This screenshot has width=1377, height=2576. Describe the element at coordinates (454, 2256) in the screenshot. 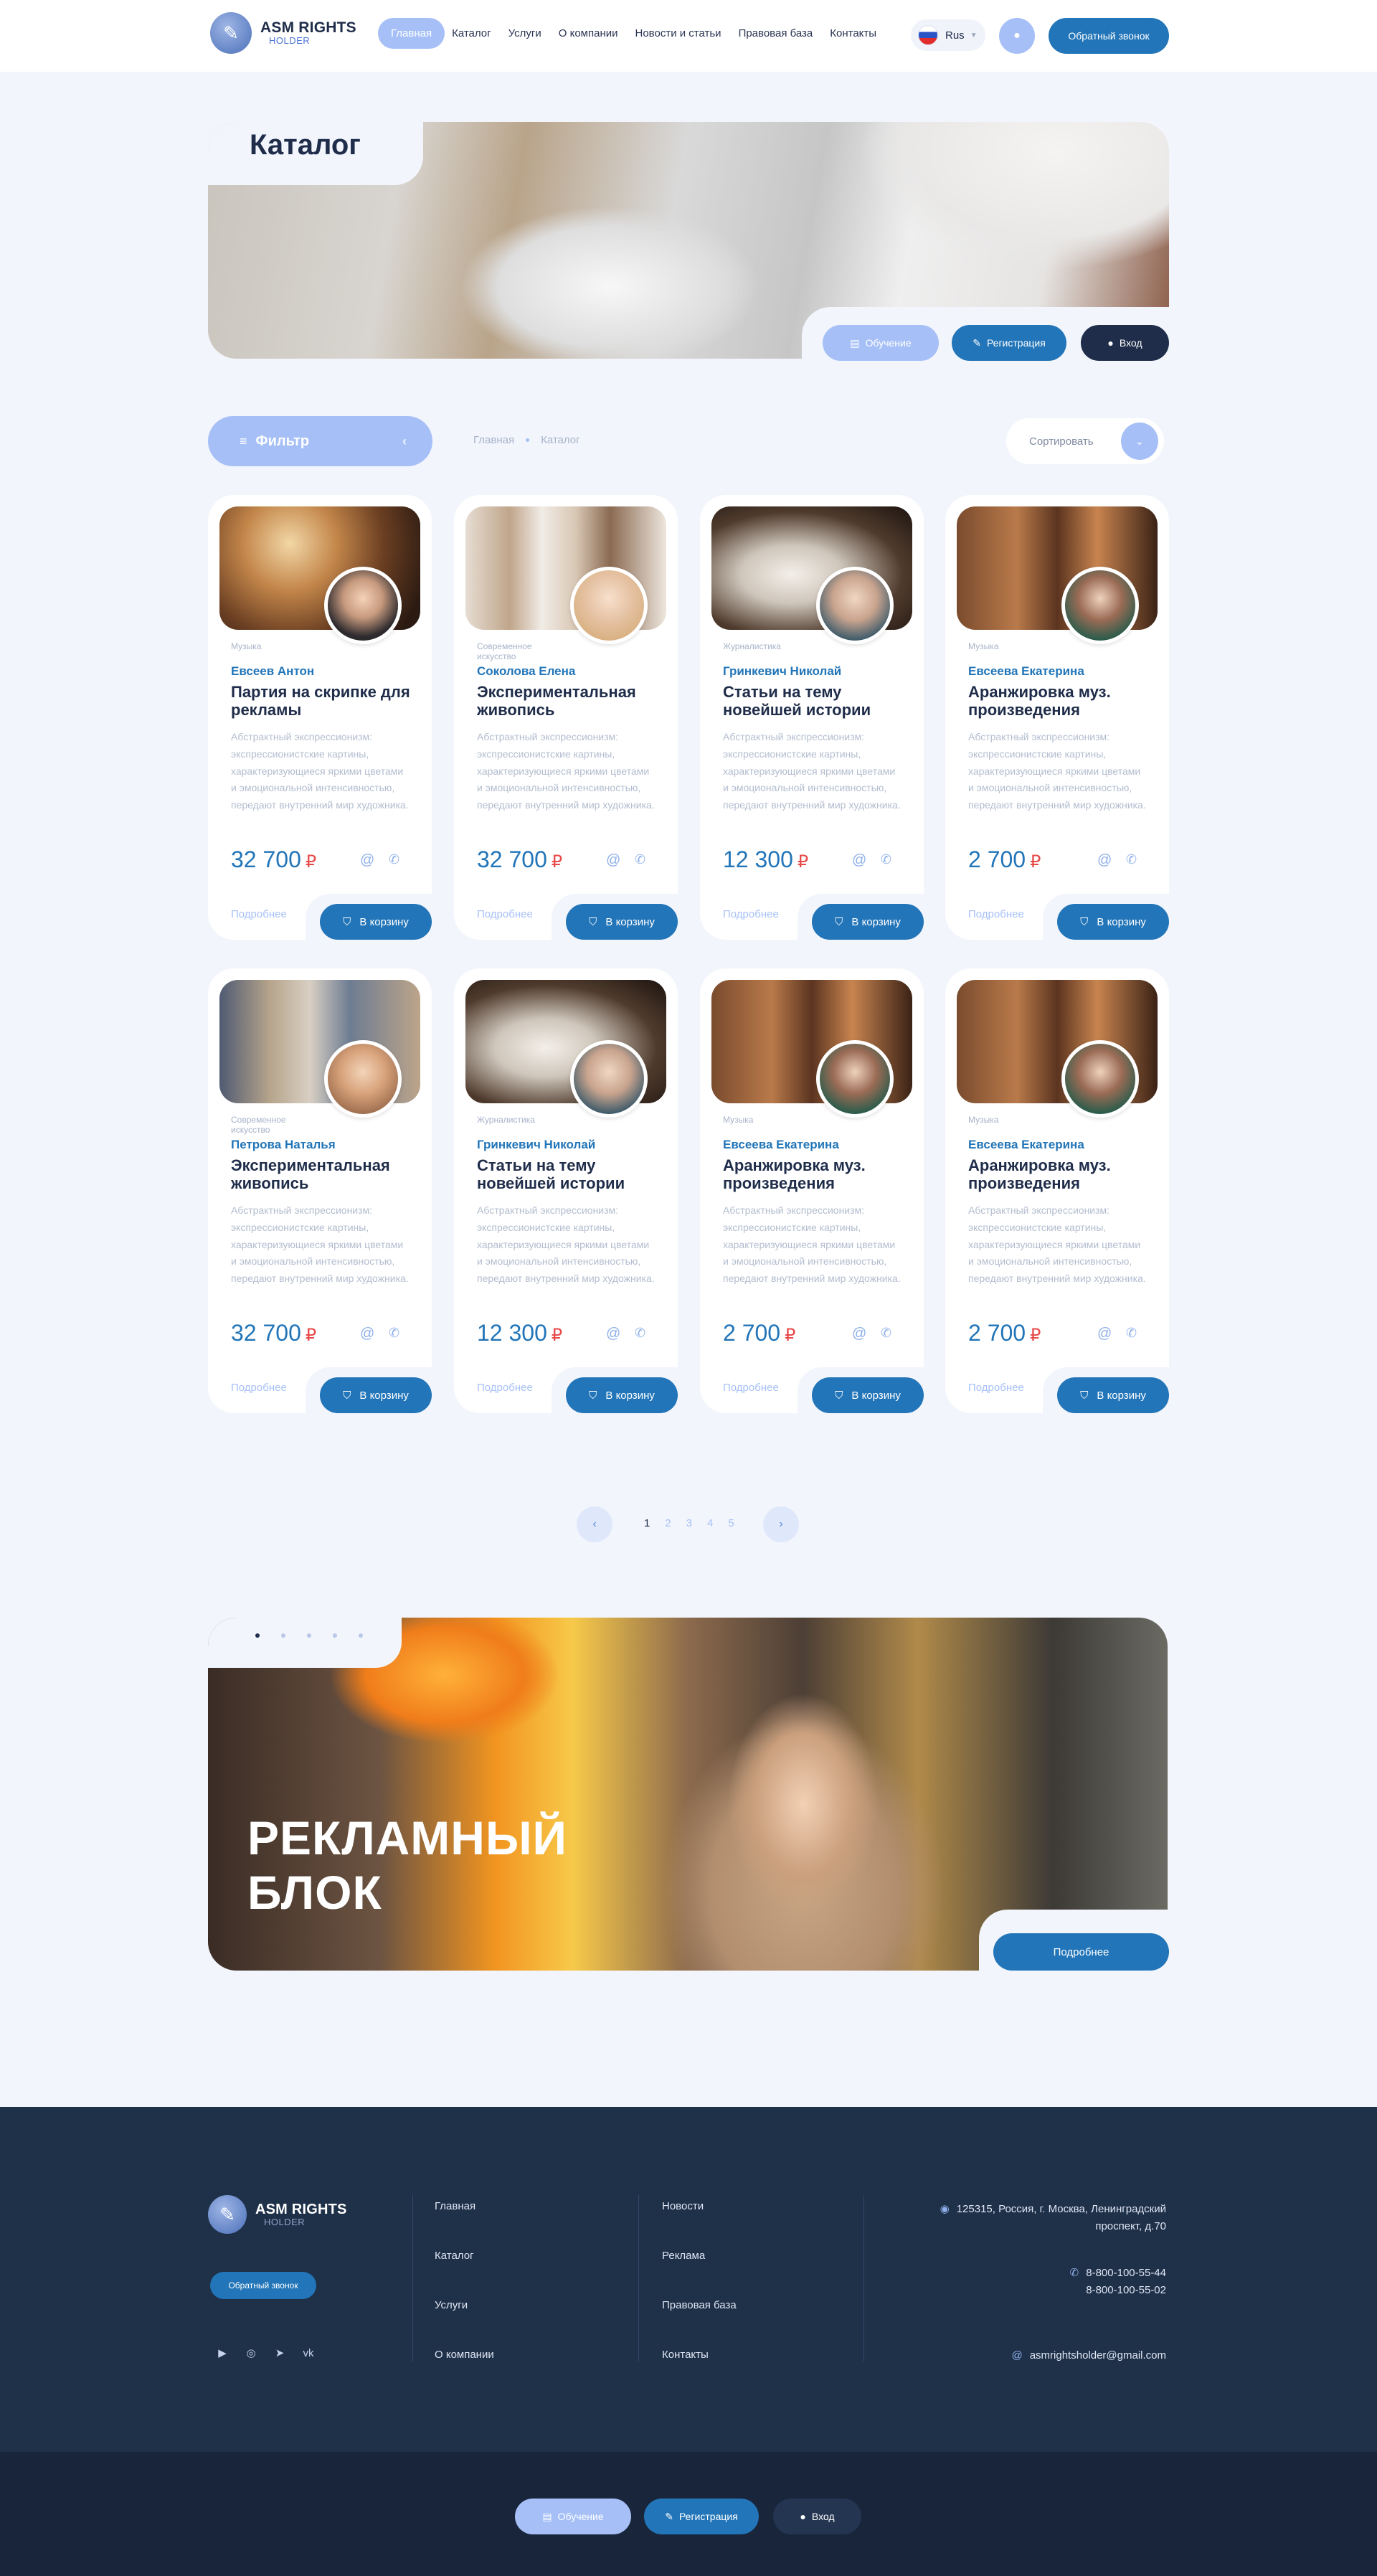

I see `footer-link-catalog: Каталог` at that location.